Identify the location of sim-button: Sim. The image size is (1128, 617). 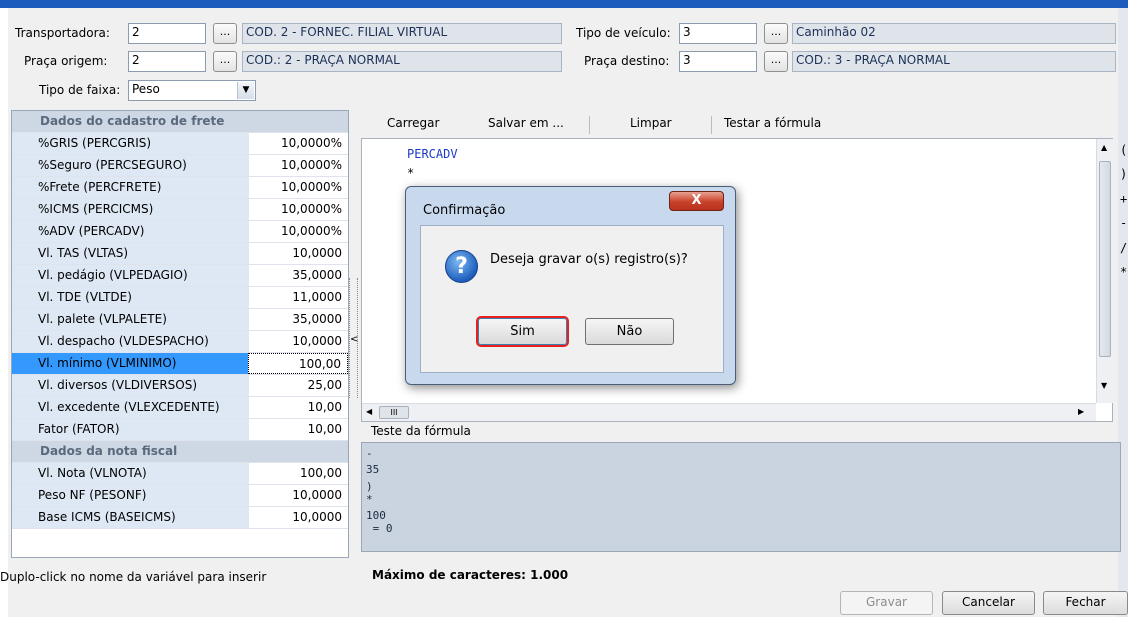
(522, 331).